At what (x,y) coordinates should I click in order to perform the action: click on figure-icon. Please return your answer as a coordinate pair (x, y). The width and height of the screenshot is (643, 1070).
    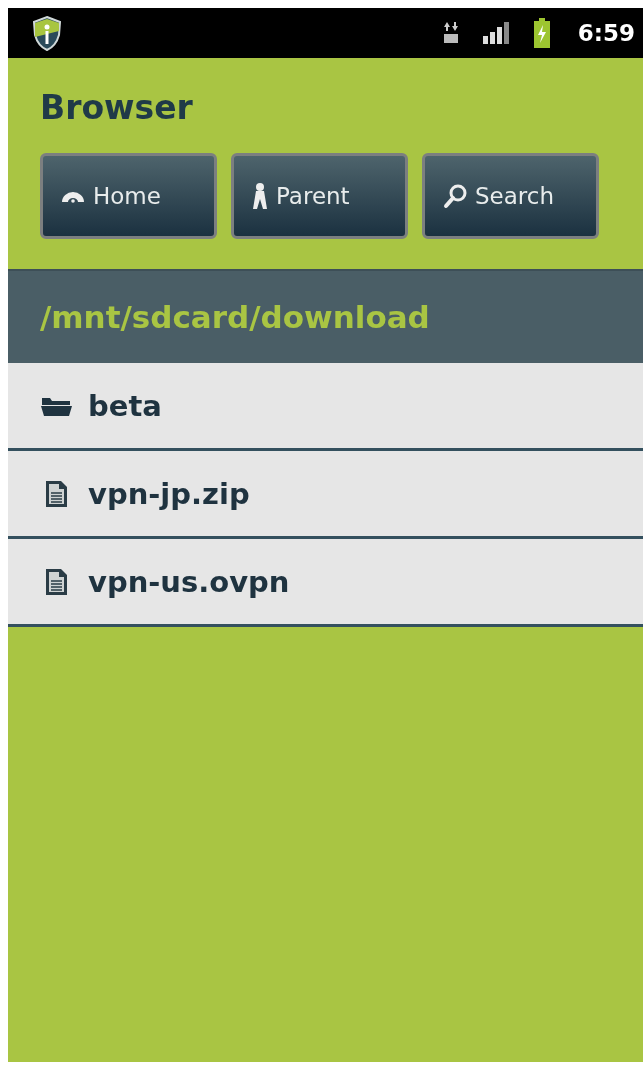
    Looking at the image, I should click on (260, 196).